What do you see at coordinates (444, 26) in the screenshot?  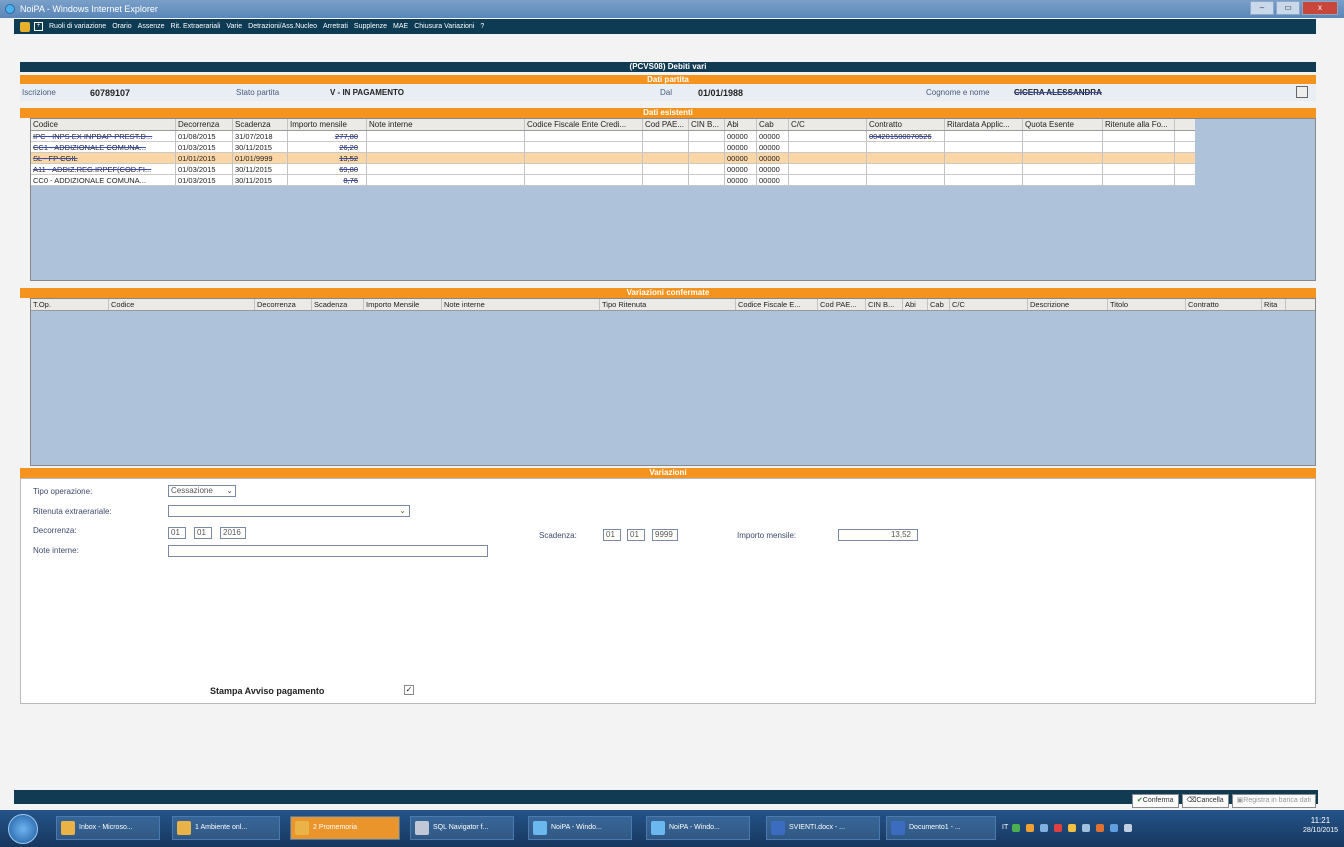 I see `menu-item-chiusura: Chiusura Variazioni` at bounding box center [444, 26].